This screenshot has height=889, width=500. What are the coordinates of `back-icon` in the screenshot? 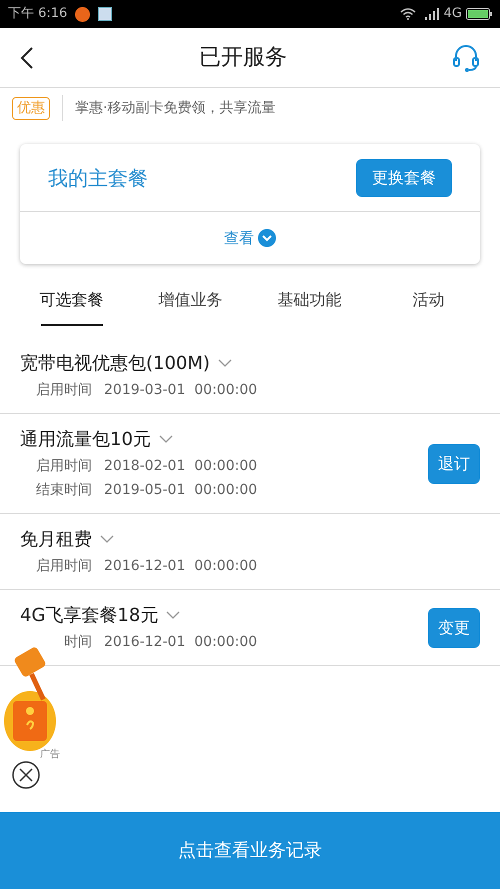 It's located at (27, 58).